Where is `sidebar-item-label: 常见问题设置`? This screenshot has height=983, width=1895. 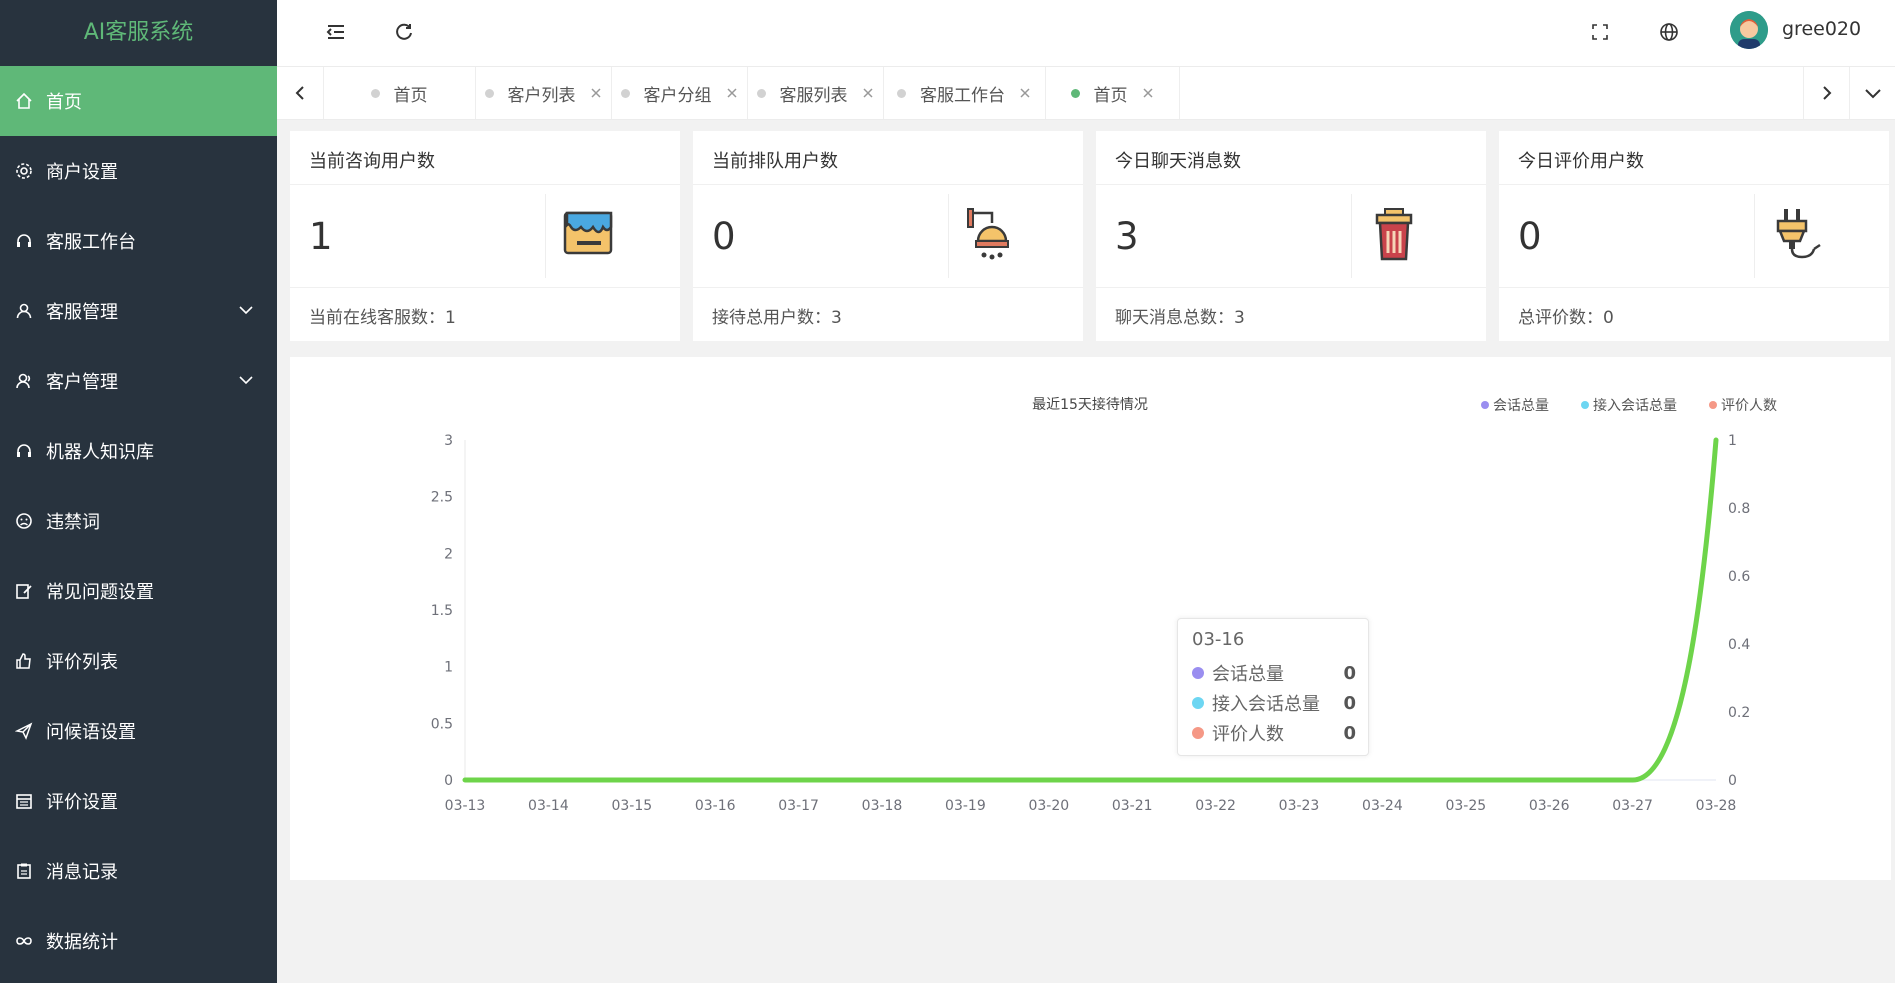
sidebar-item-label: 常见问题设置 is located at coordinates (100, 592).